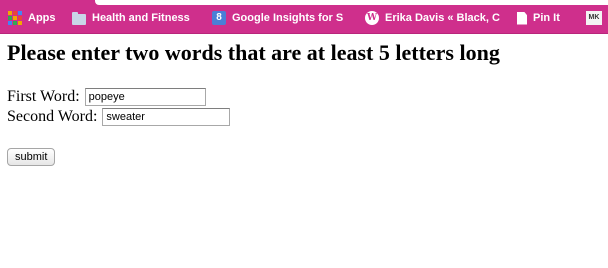 The width and height of the screenshot is (608, 268). What do you see at coordinates (372, 18) in the screenshot?
I see `wordpress-icon: W` at bounding box center [372, 18].